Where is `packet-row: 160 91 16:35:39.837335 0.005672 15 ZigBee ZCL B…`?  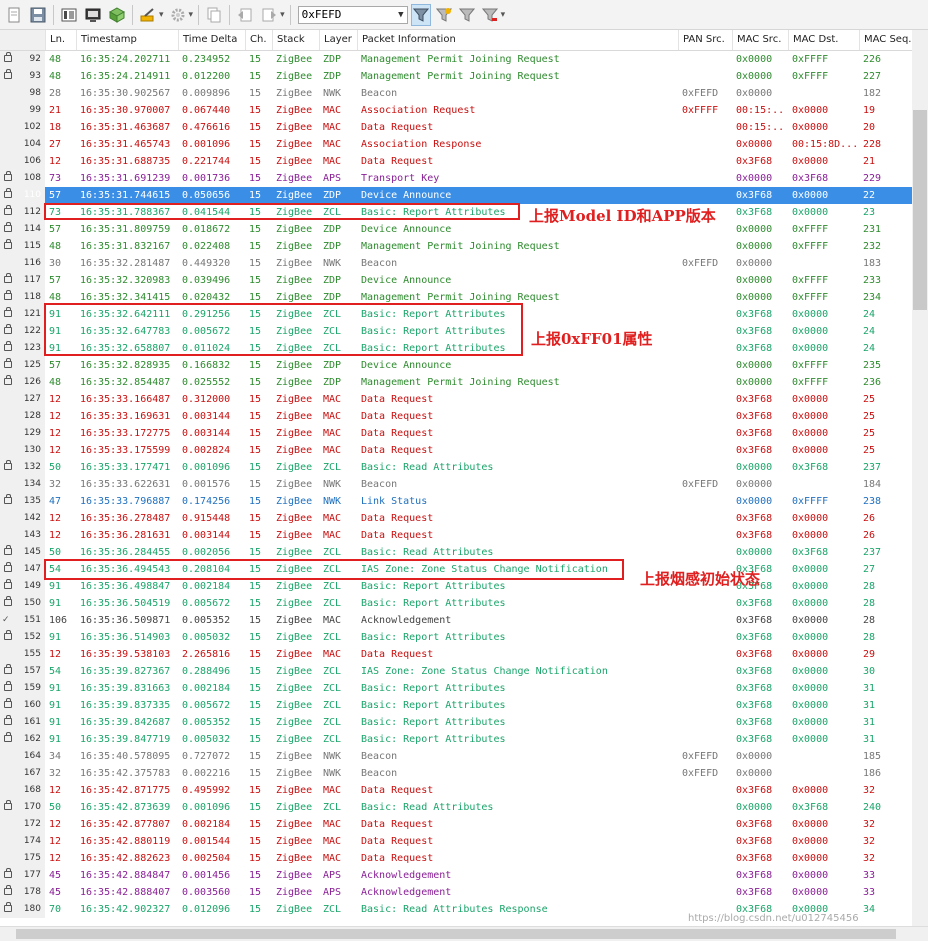 packet-row: 160 91 16:35:39.837335 0.005672 15 ZigBee ZCL B… is located at coordinates (456, 705).